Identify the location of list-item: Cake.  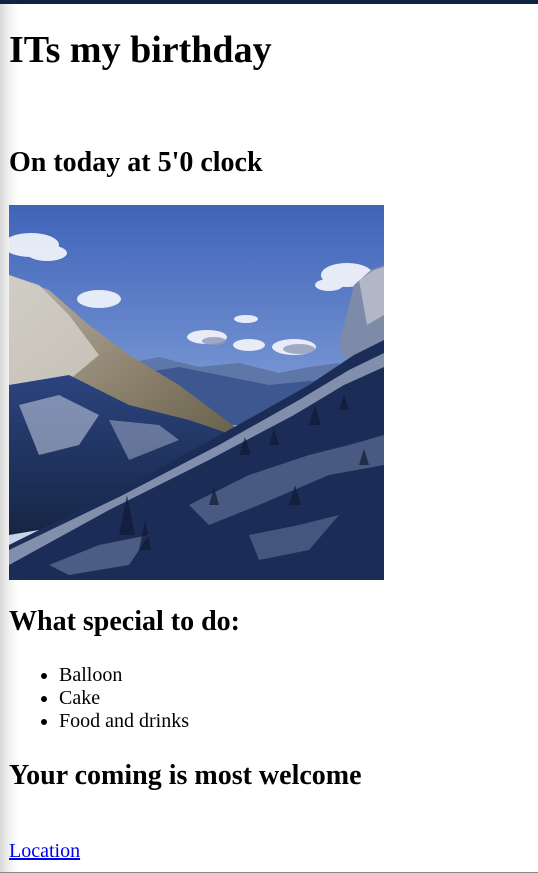
(124, 698).